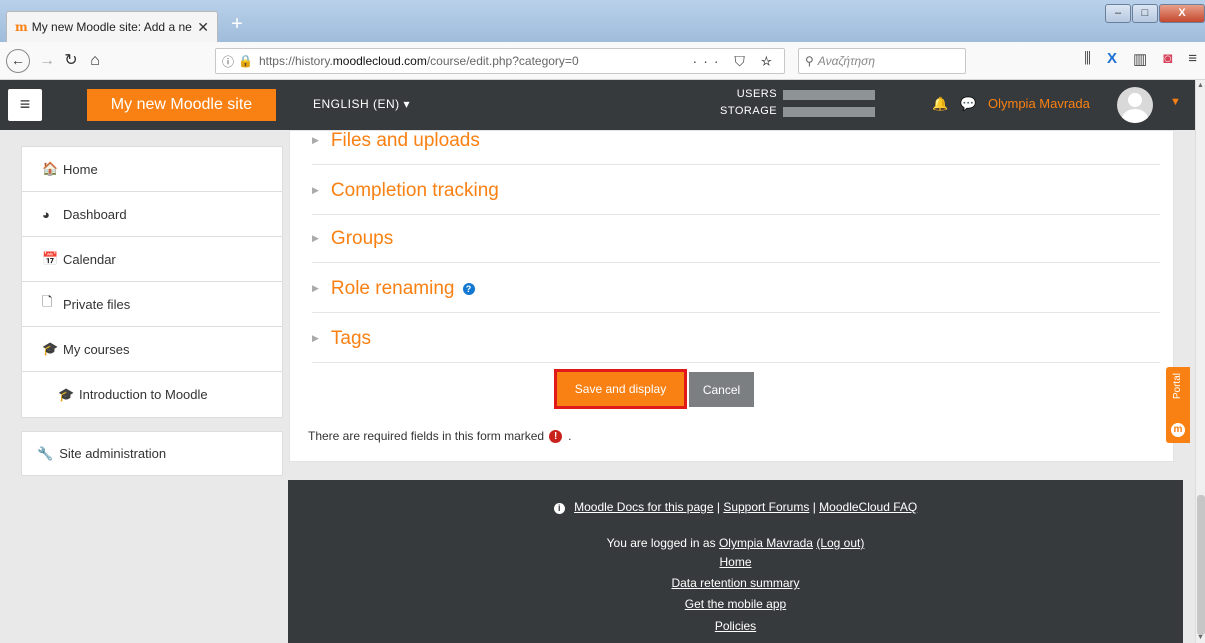 This screenshot has width=1205, height=643. What do you see at coordinates (809, 61) in the screenshot?
I see `search-icon: ⚲` at bounding box center [809, 61].